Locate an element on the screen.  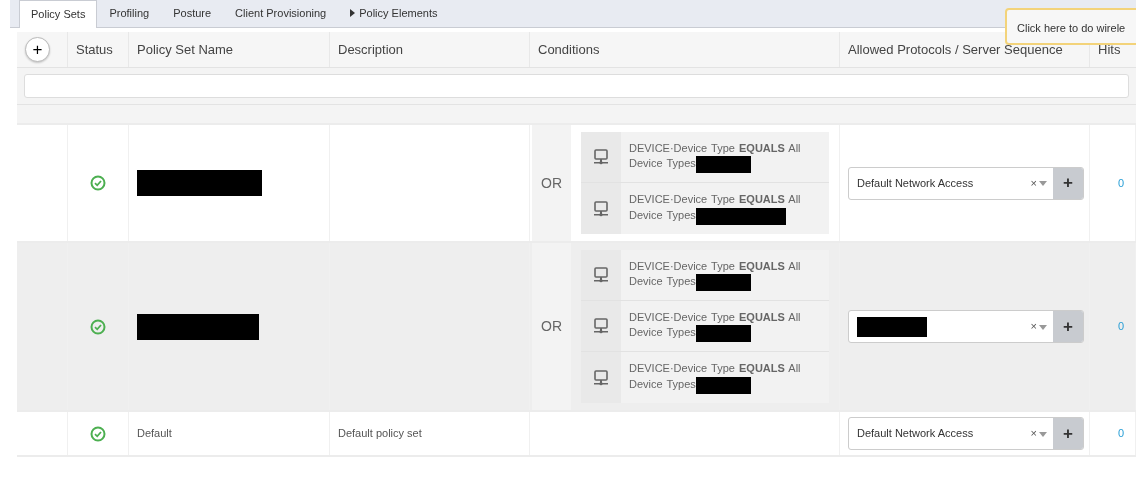
tab: Policy Sets is located at coordinates (58, 14).